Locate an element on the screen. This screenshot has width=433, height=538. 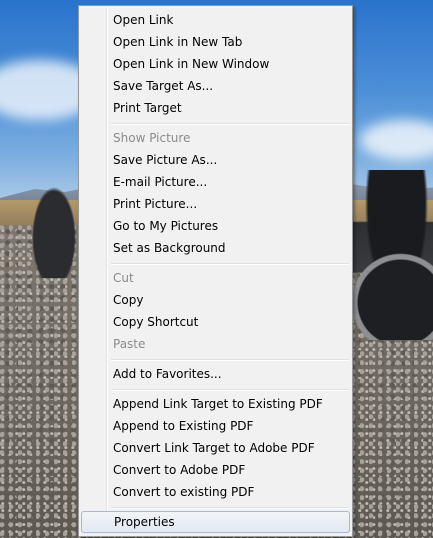
motorcycle-right is located at coordinates (392, 255).